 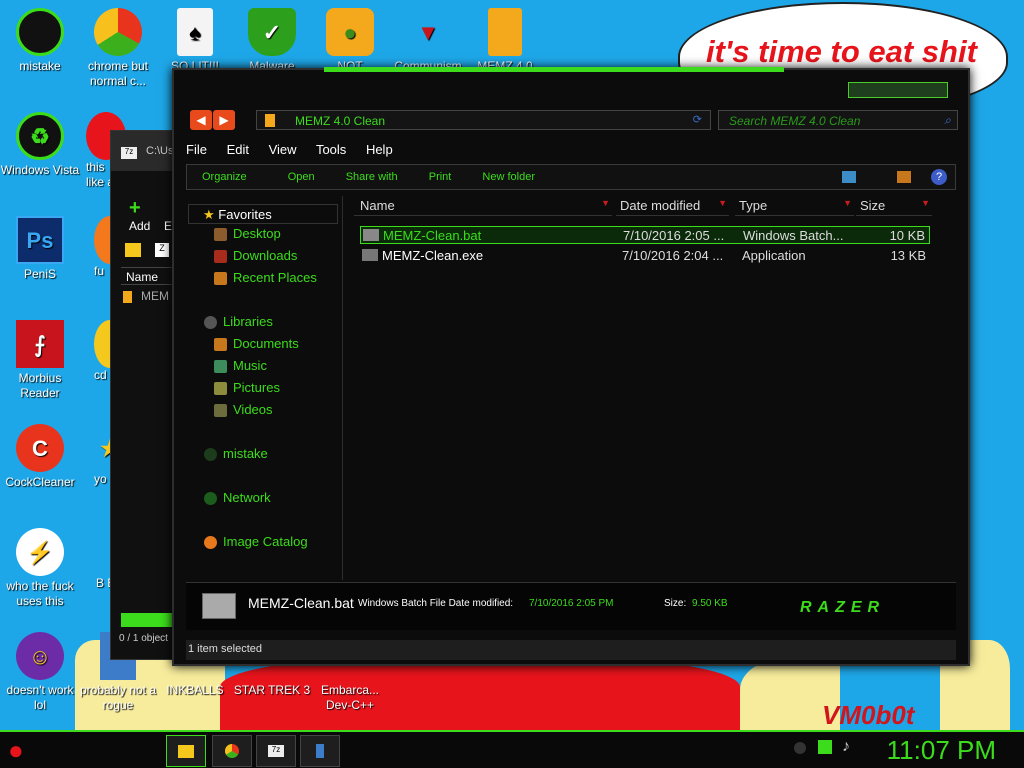 I want to click on batch-file-large-icon, so click(x=219, y=606).